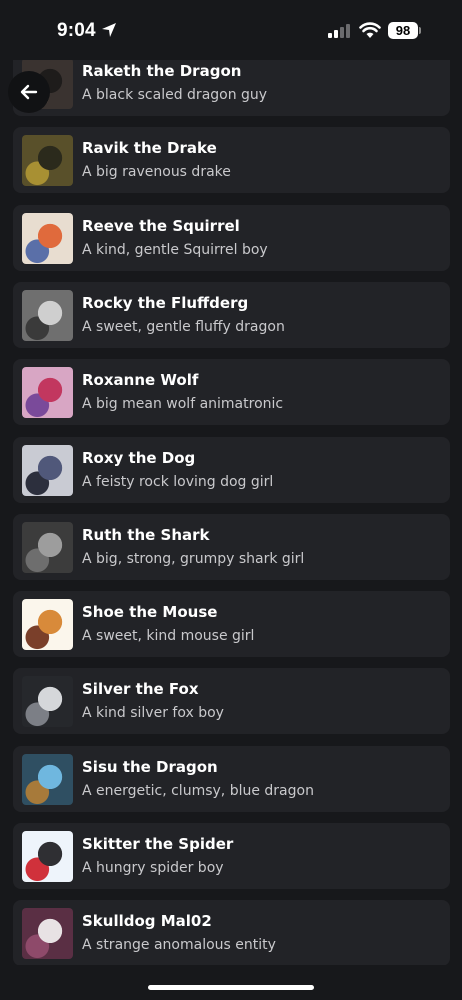 The height and width of the screenshot is (1000, 462). What do you see at coordinates (231, 392) in the screenshot?
I see `character-card: Roxanne Wolf A big mean wolf animatronic` at bounding box center [231, 392].